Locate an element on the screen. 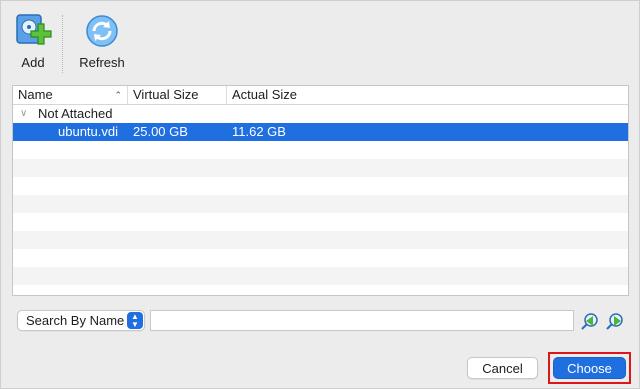 The height and width of the screenshot is (389, 640). add-button: Add is located at coordinates (33, 41).